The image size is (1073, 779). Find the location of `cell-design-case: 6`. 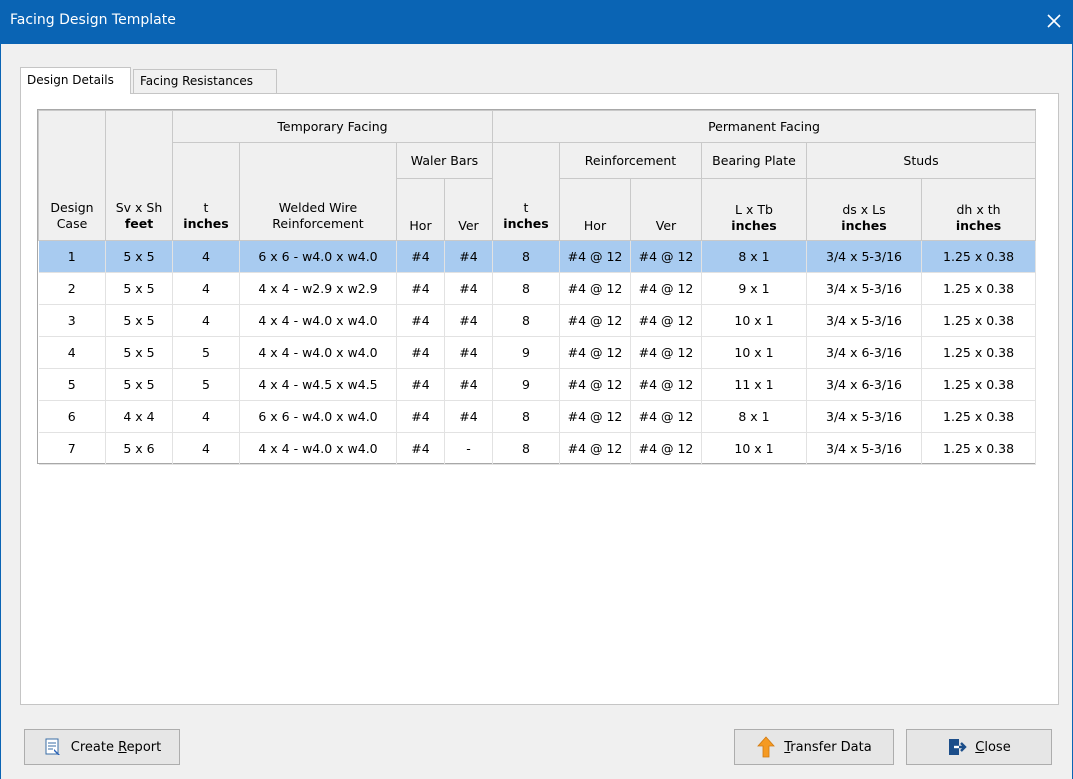

cell-design-case: 6 is located at coordinates (72, 416).